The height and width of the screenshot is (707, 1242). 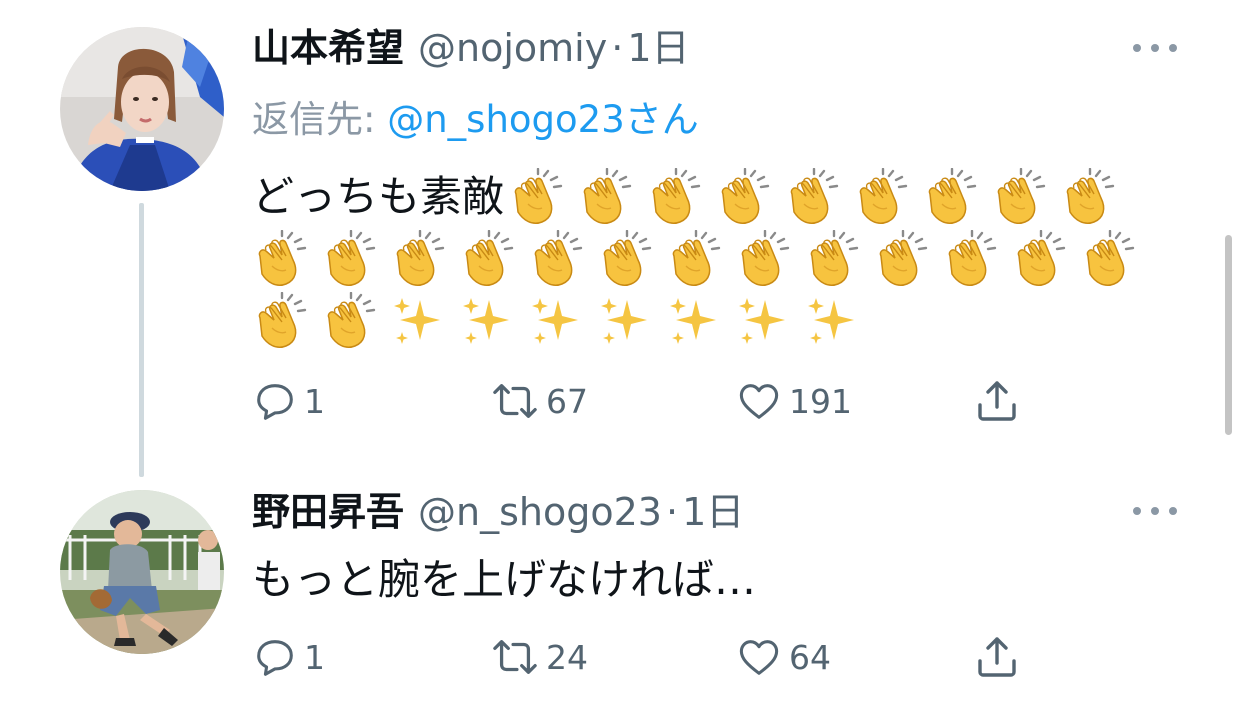 What do you see at coordinates (567, 657) in the screenshot?
I see `retweet-count: 24` at bounding box center [567, 657].